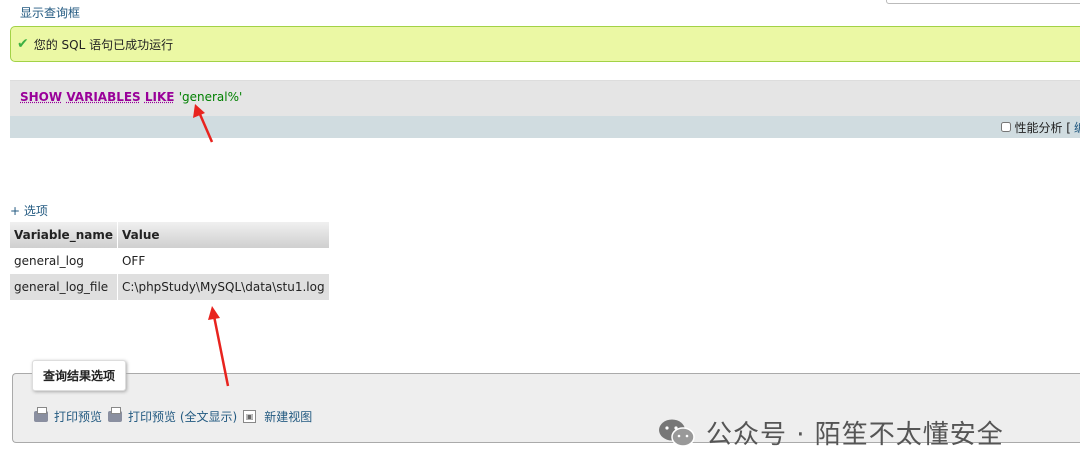 Image resolution: width=1080 pixels, height=474 pixels. I want to click on sql-query-display: SHOW VARIABLES LIKE 'general%', so click(545, 98).